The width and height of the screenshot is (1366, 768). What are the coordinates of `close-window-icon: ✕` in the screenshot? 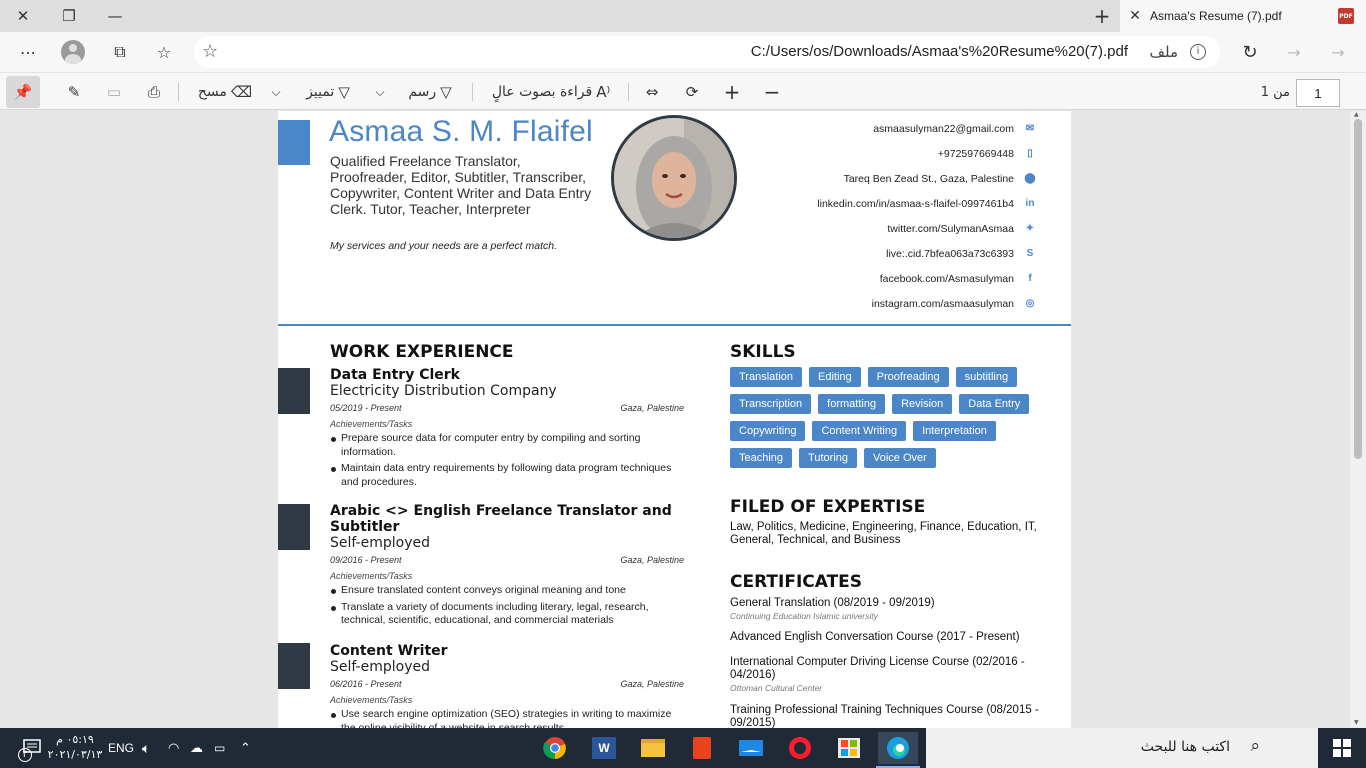 It's located at (23, 16).